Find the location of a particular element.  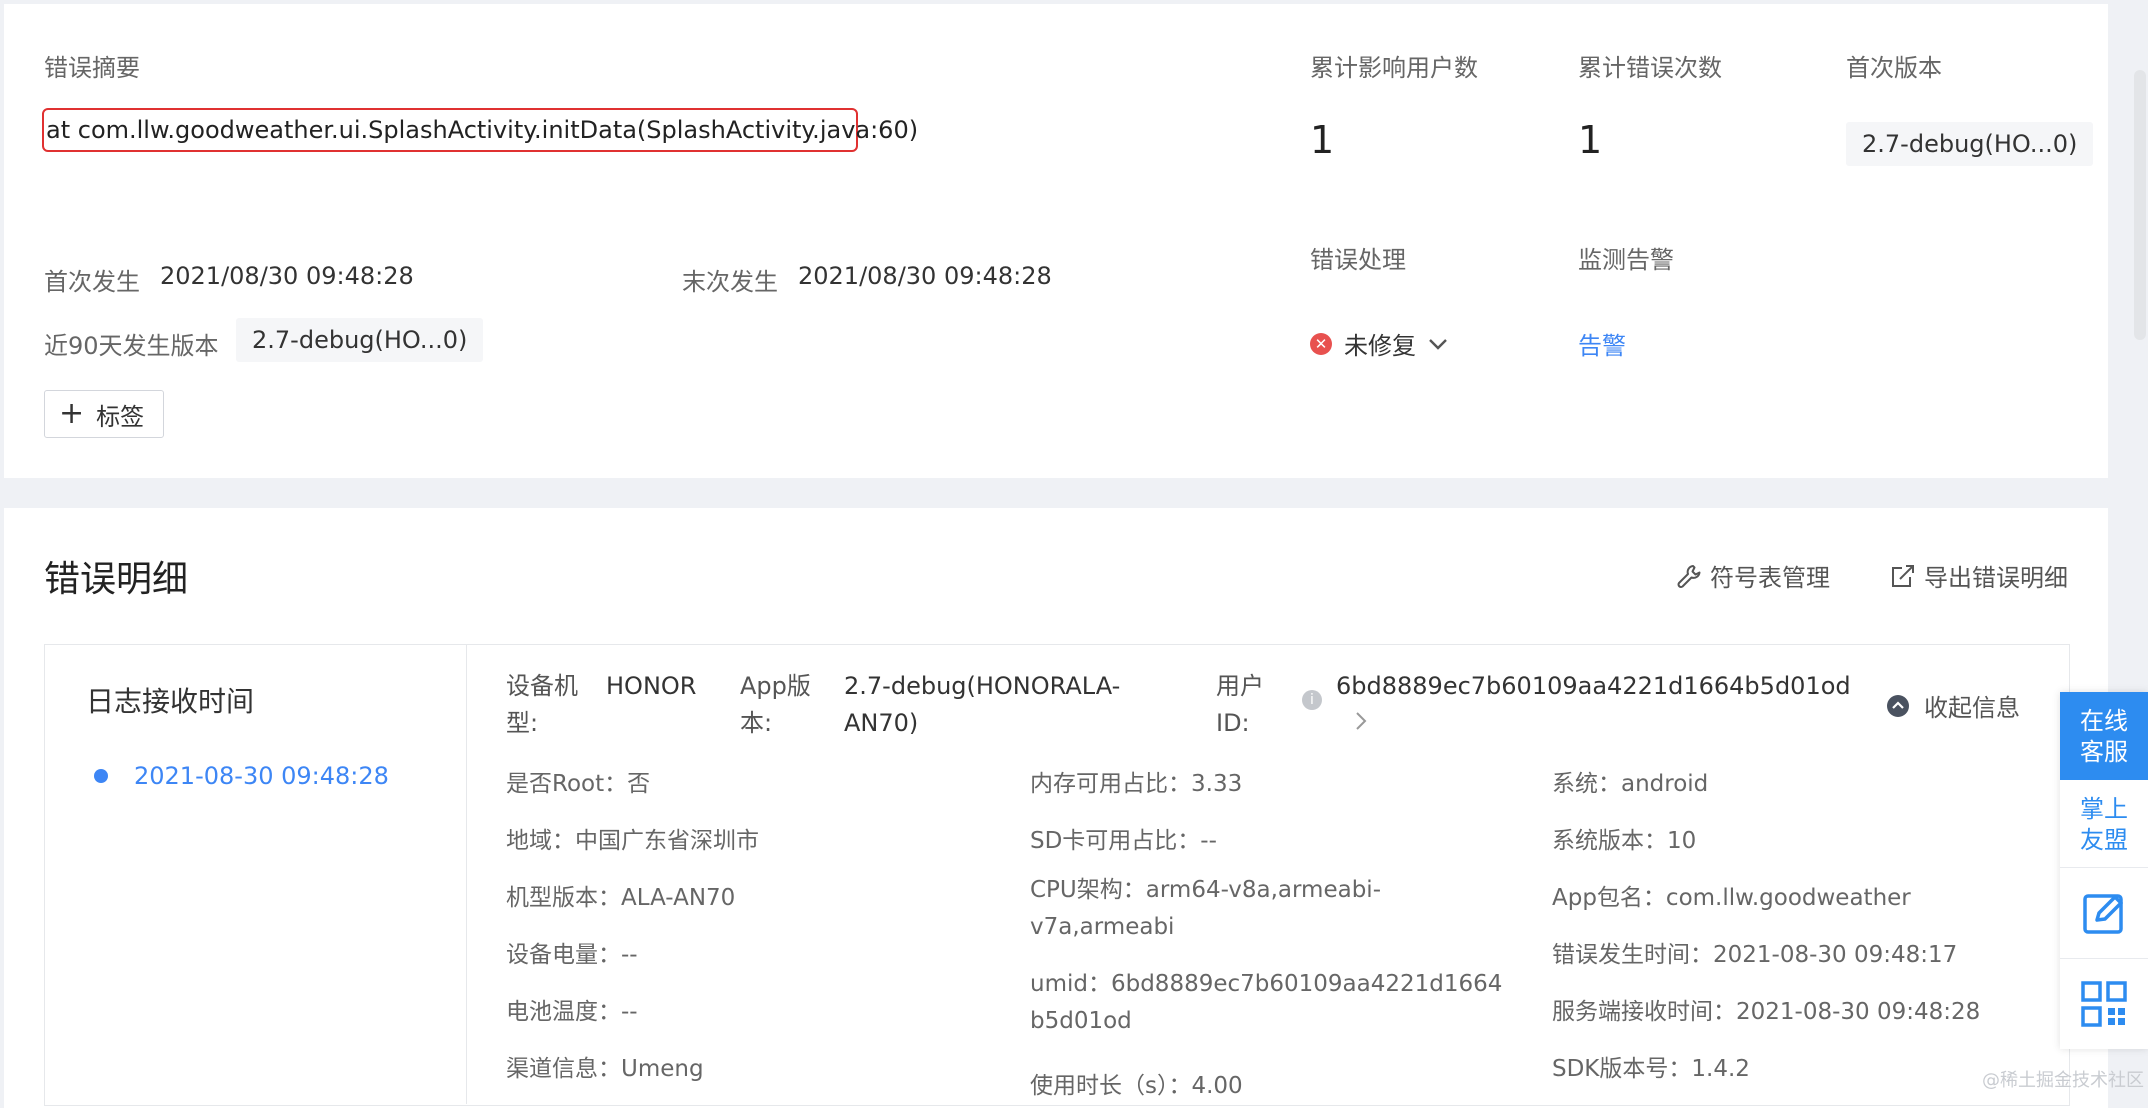

device-value: HONOR is located at coordinates (651, 686).